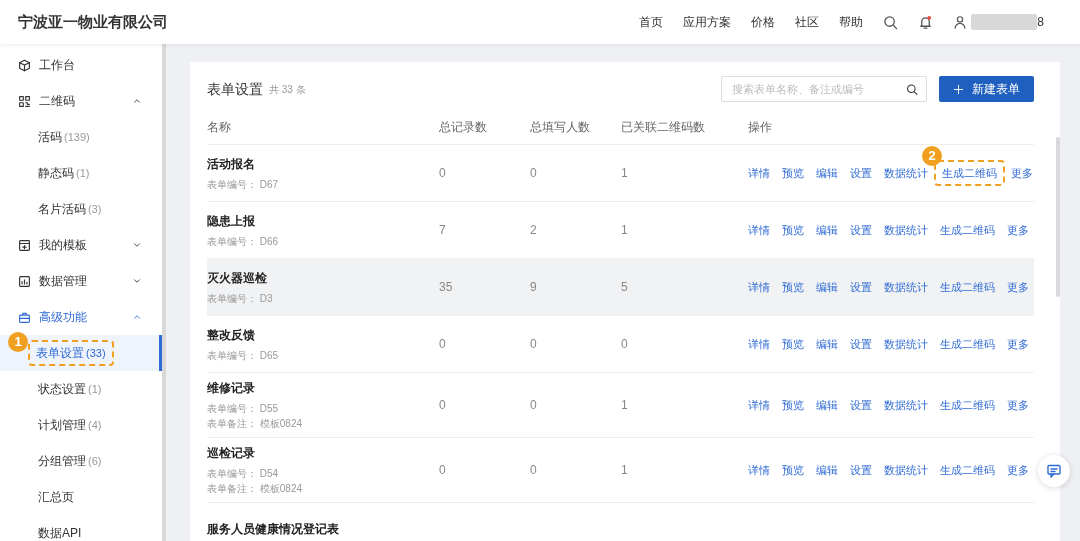 The height and width of the screenshot is (541, 1080). I want to click on total-count: 共 33 条, so click(287, 89).